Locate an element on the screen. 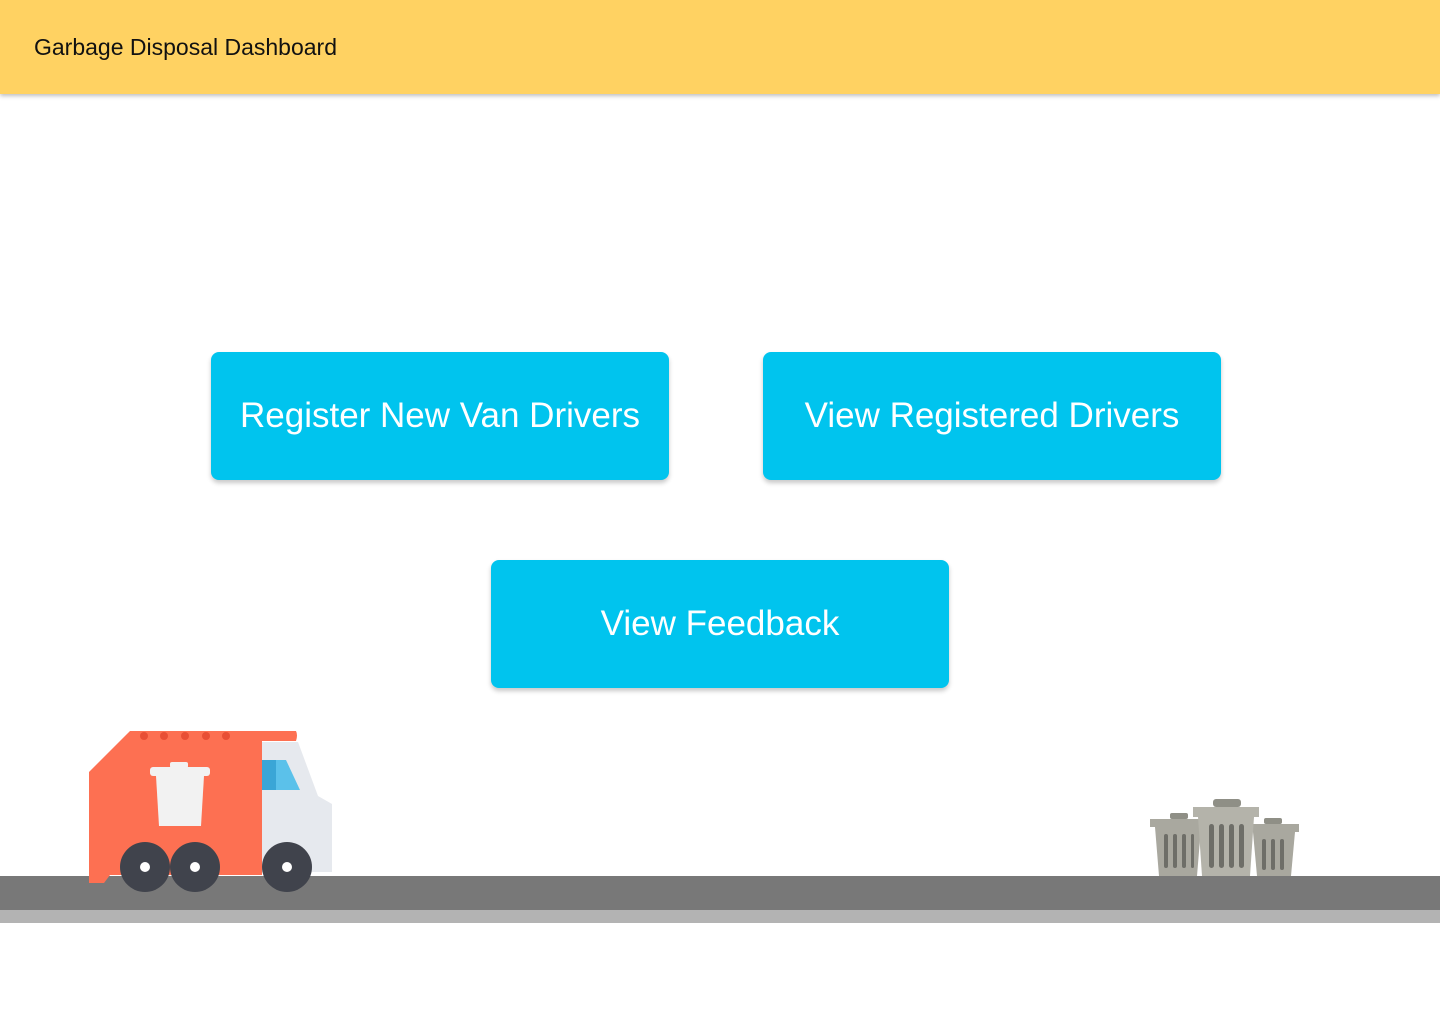 This screenshot has height=1024, width=1440. trash-cans-icon is located at coordinates (1224, 837).